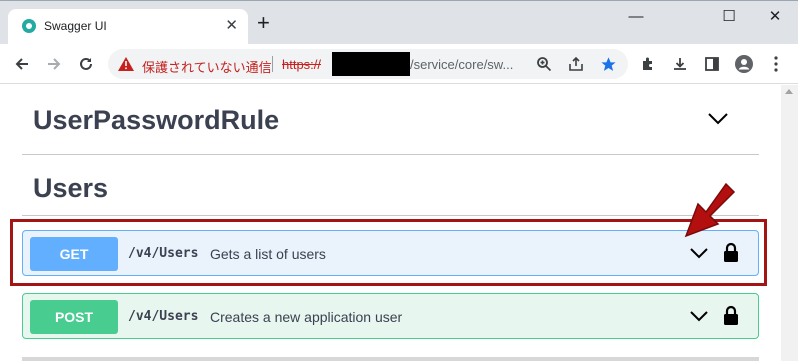 The height and width of the screenshot is (361, 798). I want to click on back-button, so click(22, 64).